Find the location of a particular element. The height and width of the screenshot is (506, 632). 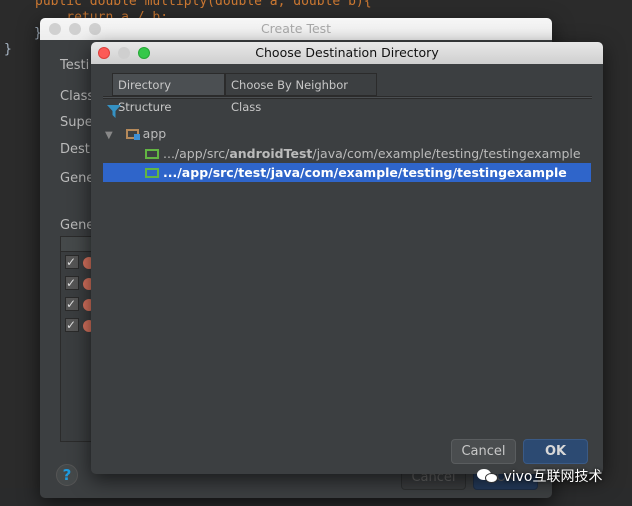

title-bar: Create Test is located at coordinates (296, 29).